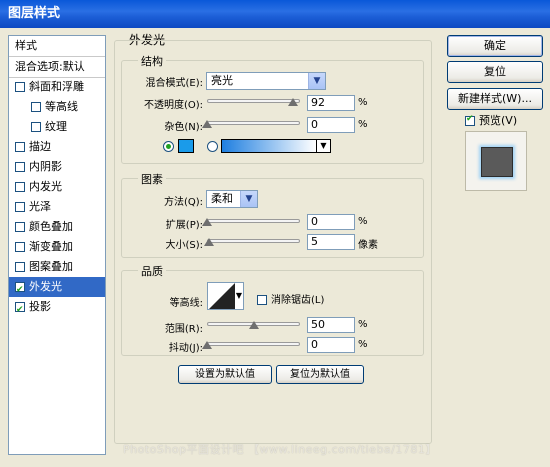 Image resolution: width=550 pixels, height=467 pixels. Describe the element at coordinates (498, 120) in the screenshot. I see `preview-label: 预览(V)` at that location.